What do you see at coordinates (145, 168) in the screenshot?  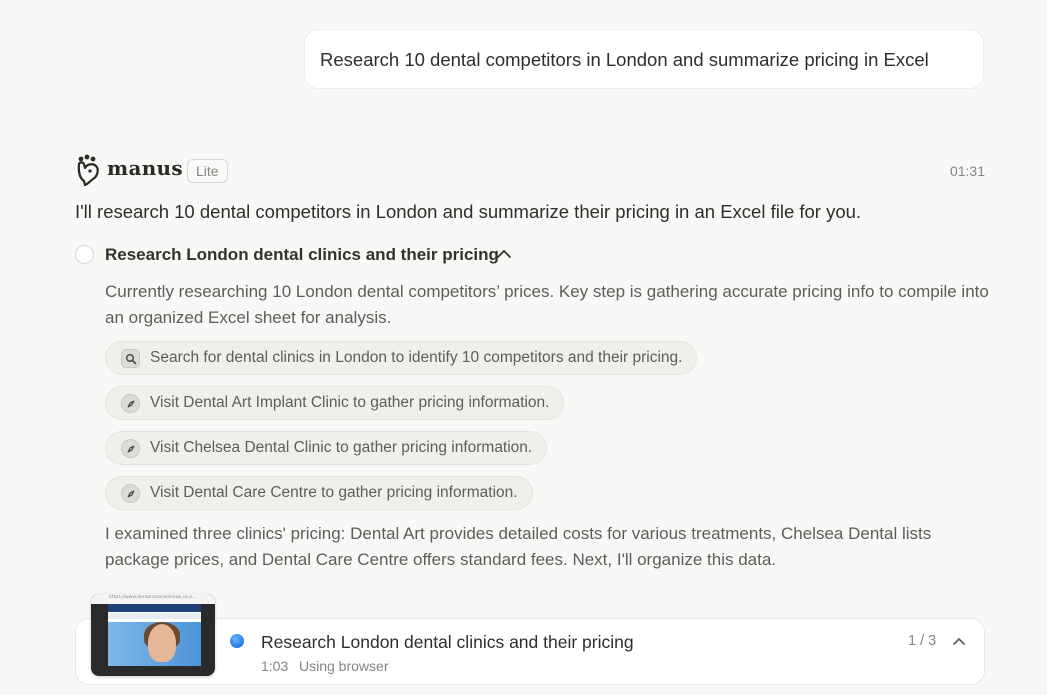 I see `brand-name: manus` at bounding box center [145, 168].